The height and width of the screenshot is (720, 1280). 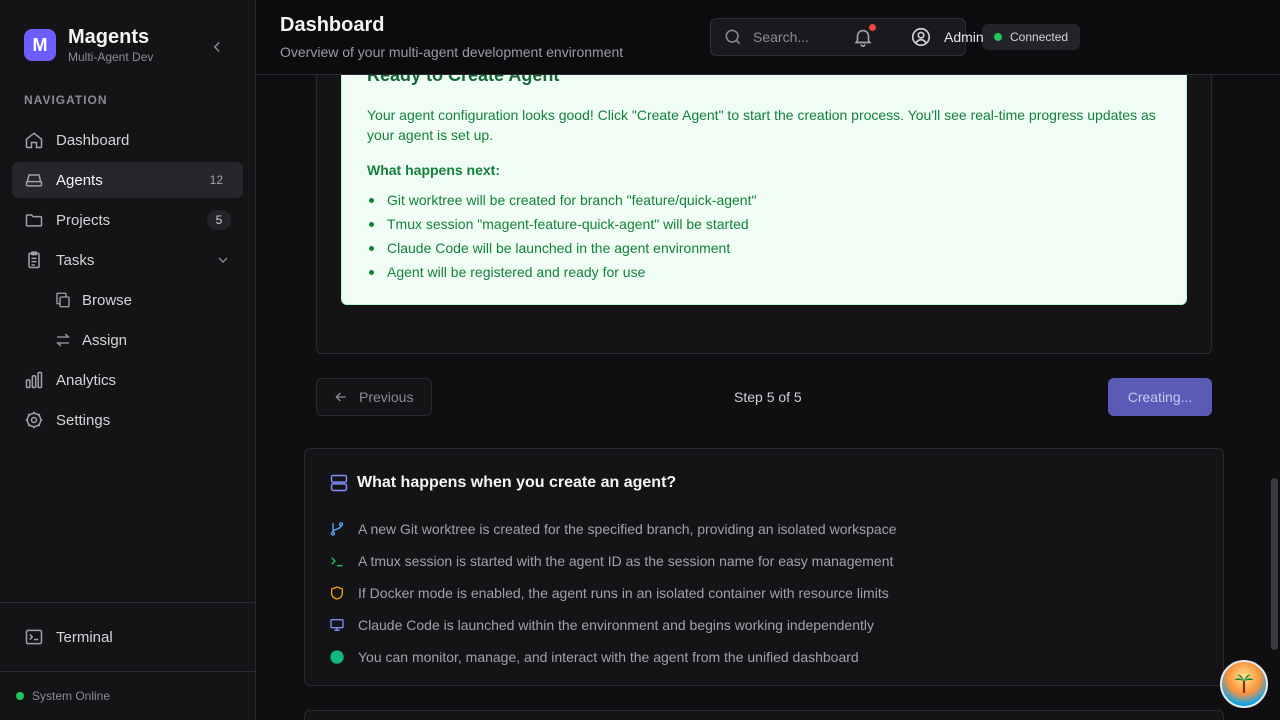 I want to click on arrow-left-icon, so click(x=341, y=397).